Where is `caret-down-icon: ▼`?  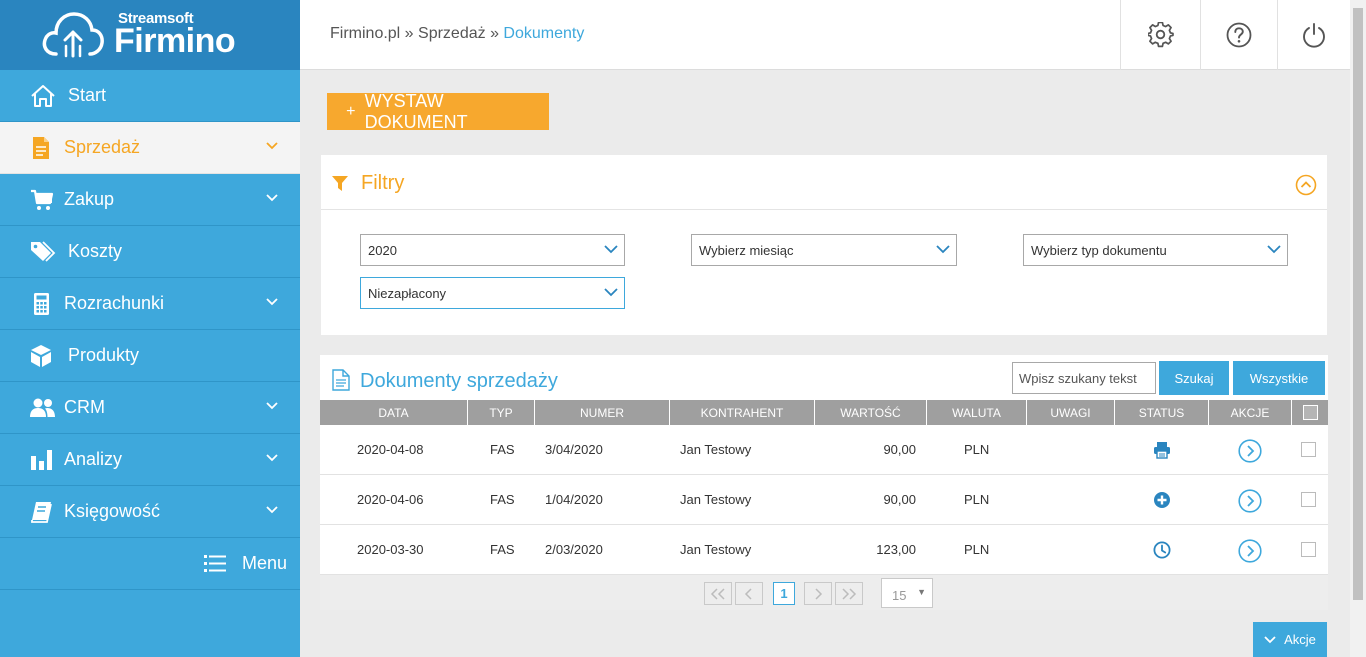
caret-down-icon: ▼ is located at coordinates (921, 592).